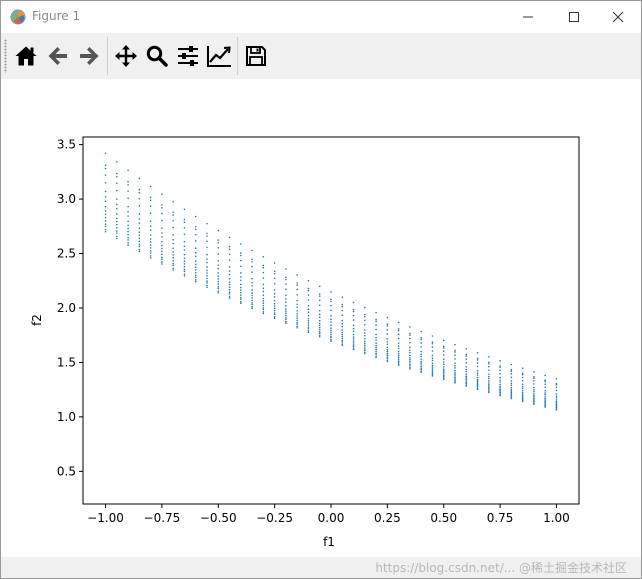 The width and height of the screenshot is (642, 579). What do you see at coordinates (574, 17) in the screenshot?
I see `maximize-button` at bounding box center [574, 17].